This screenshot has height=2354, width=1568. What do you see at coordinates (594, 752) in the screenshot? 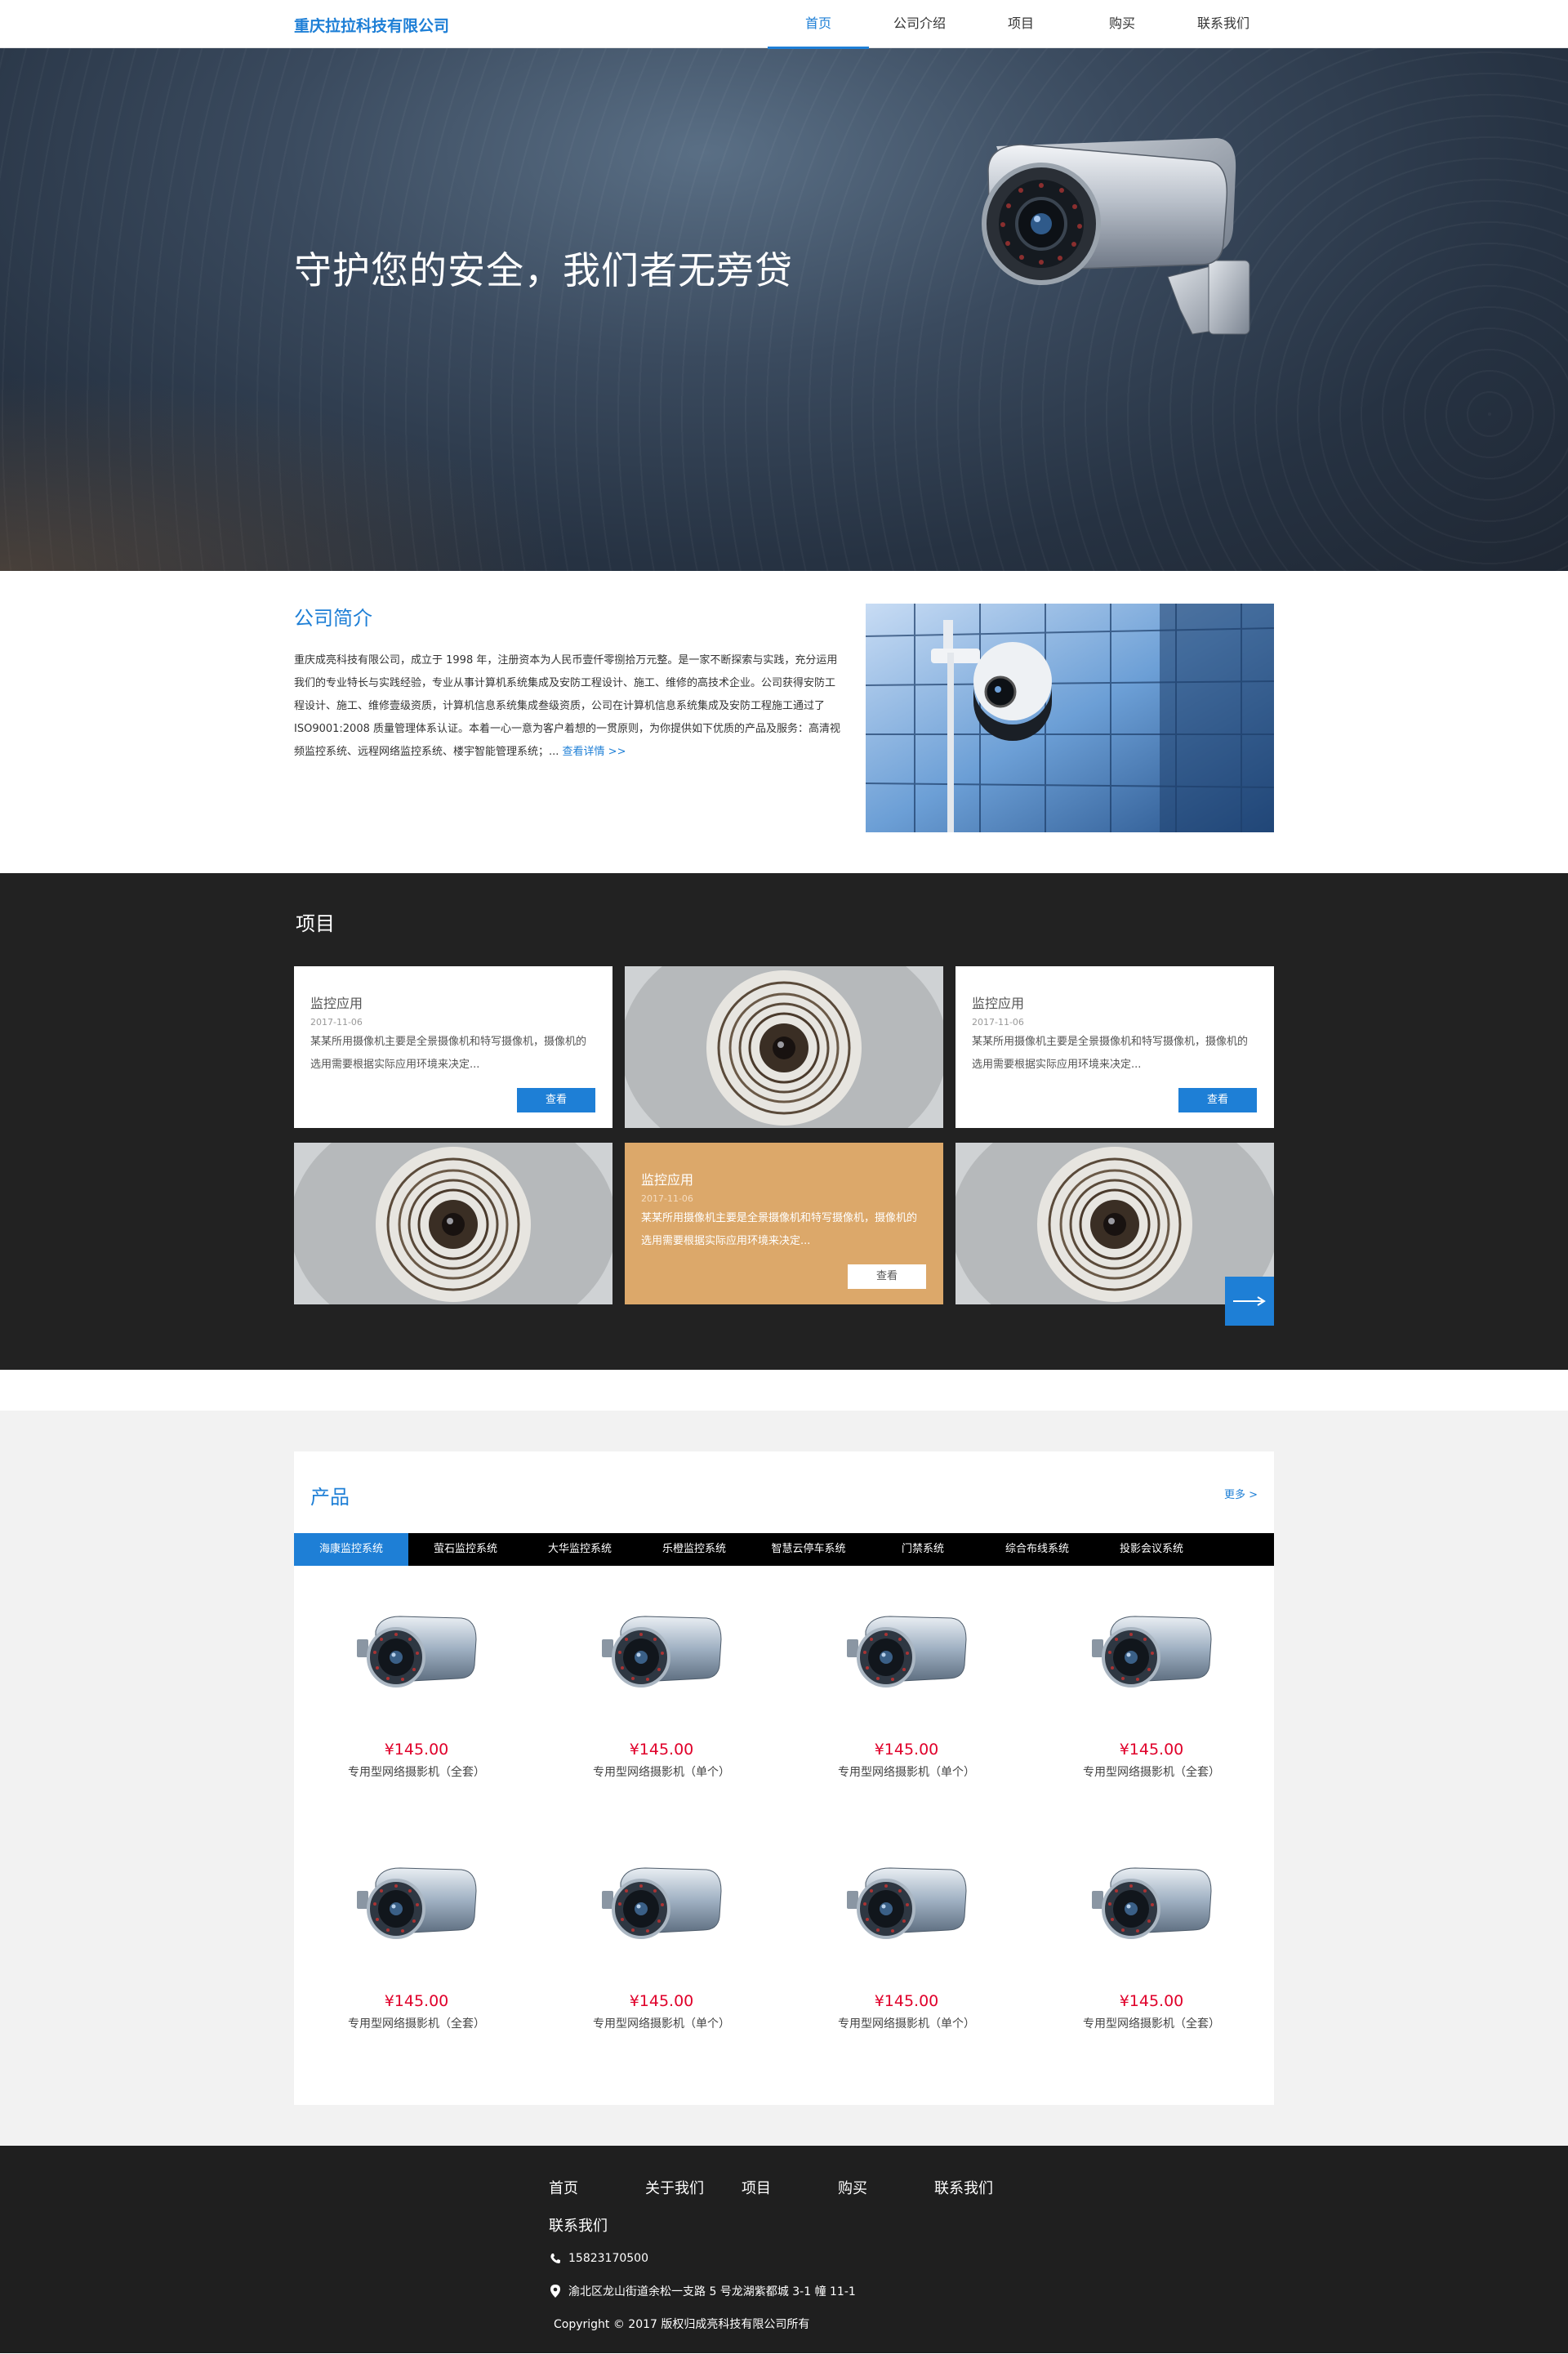
I see `about-more-link: 查看详情 >>` at bounding box center [594, 752].